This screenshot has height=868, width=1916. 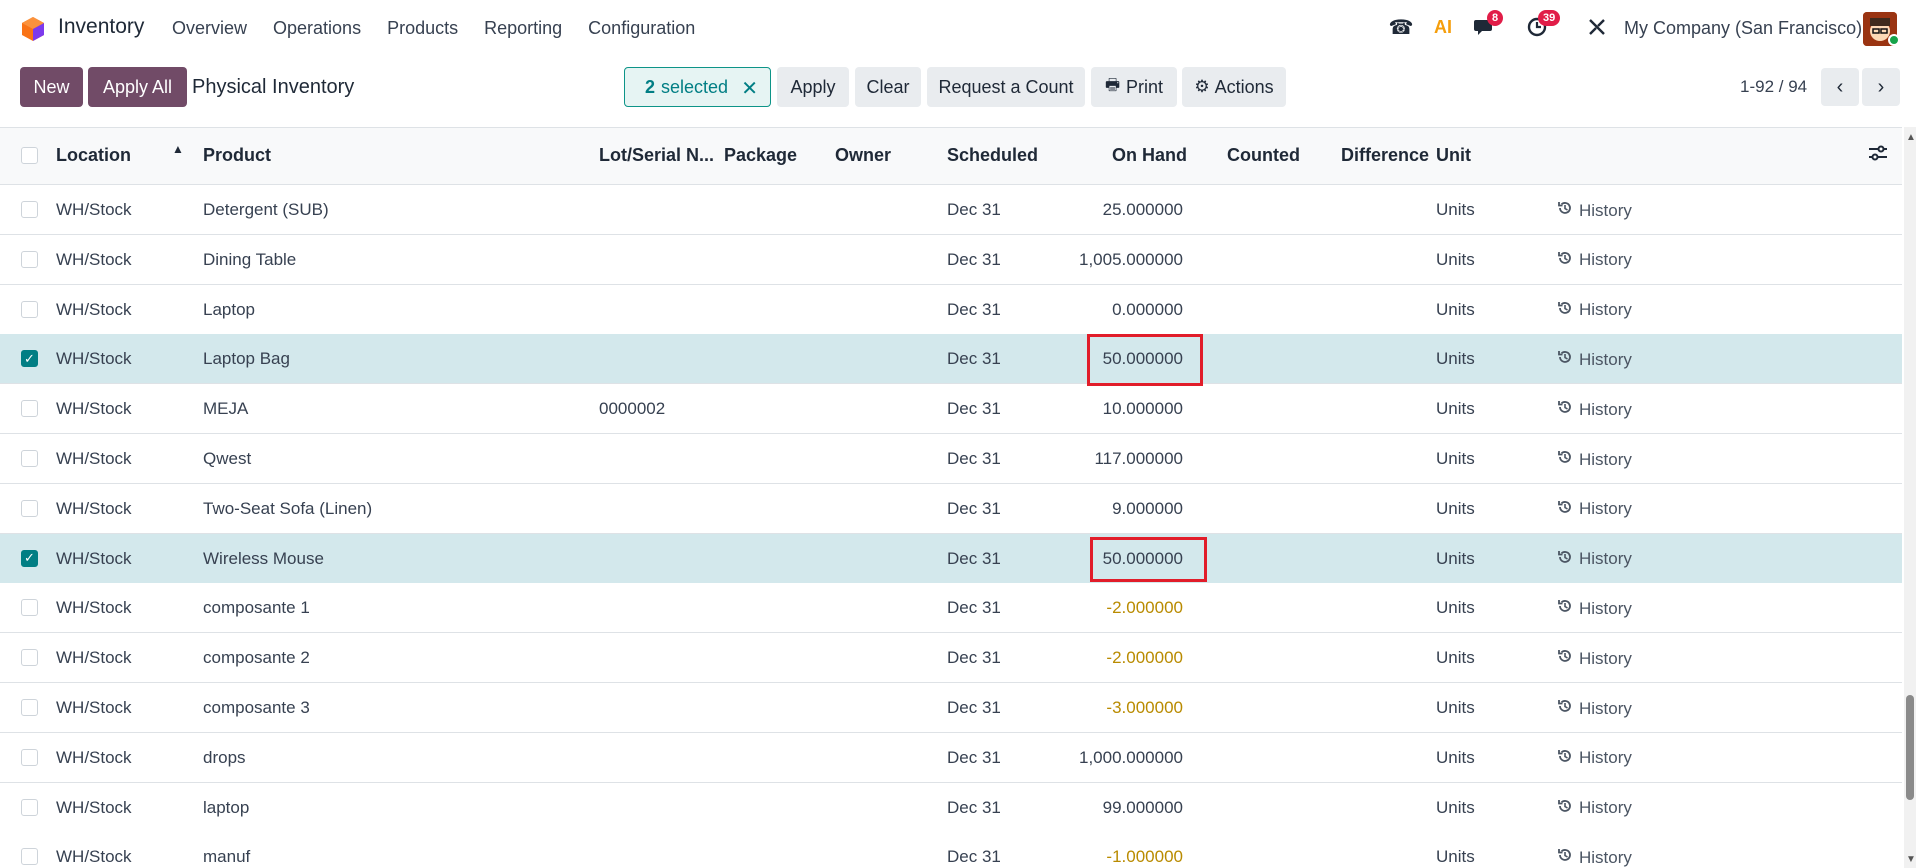 I want to click on actions-button: ⚙ Actions, so click(x=1234, y=87).